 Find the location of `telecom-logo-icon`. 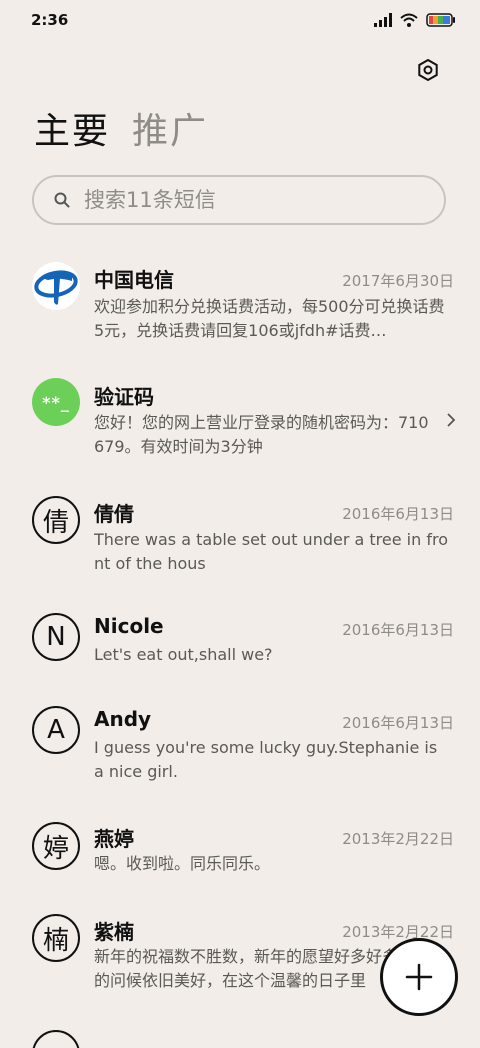

telecom-logo-icon is located at coordinates (56, 287).